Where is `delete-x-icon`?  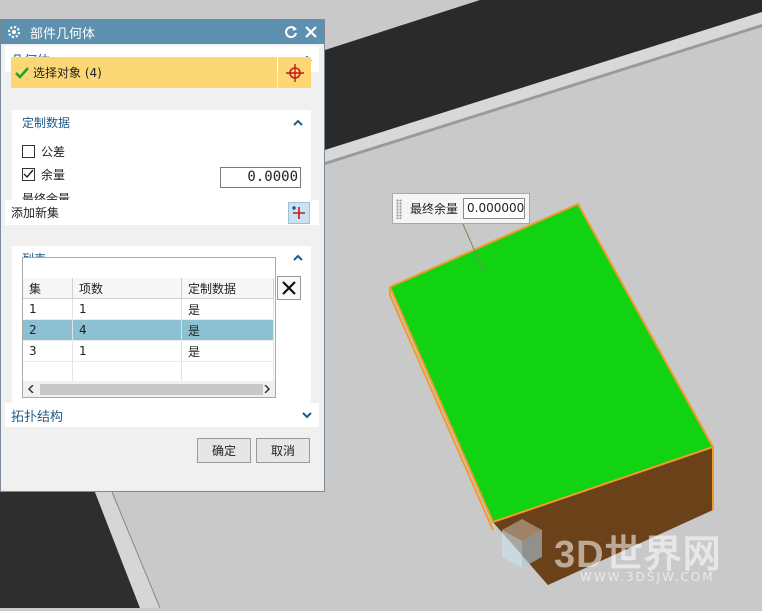 delete-x-icon is located at coordinates (289, 288).